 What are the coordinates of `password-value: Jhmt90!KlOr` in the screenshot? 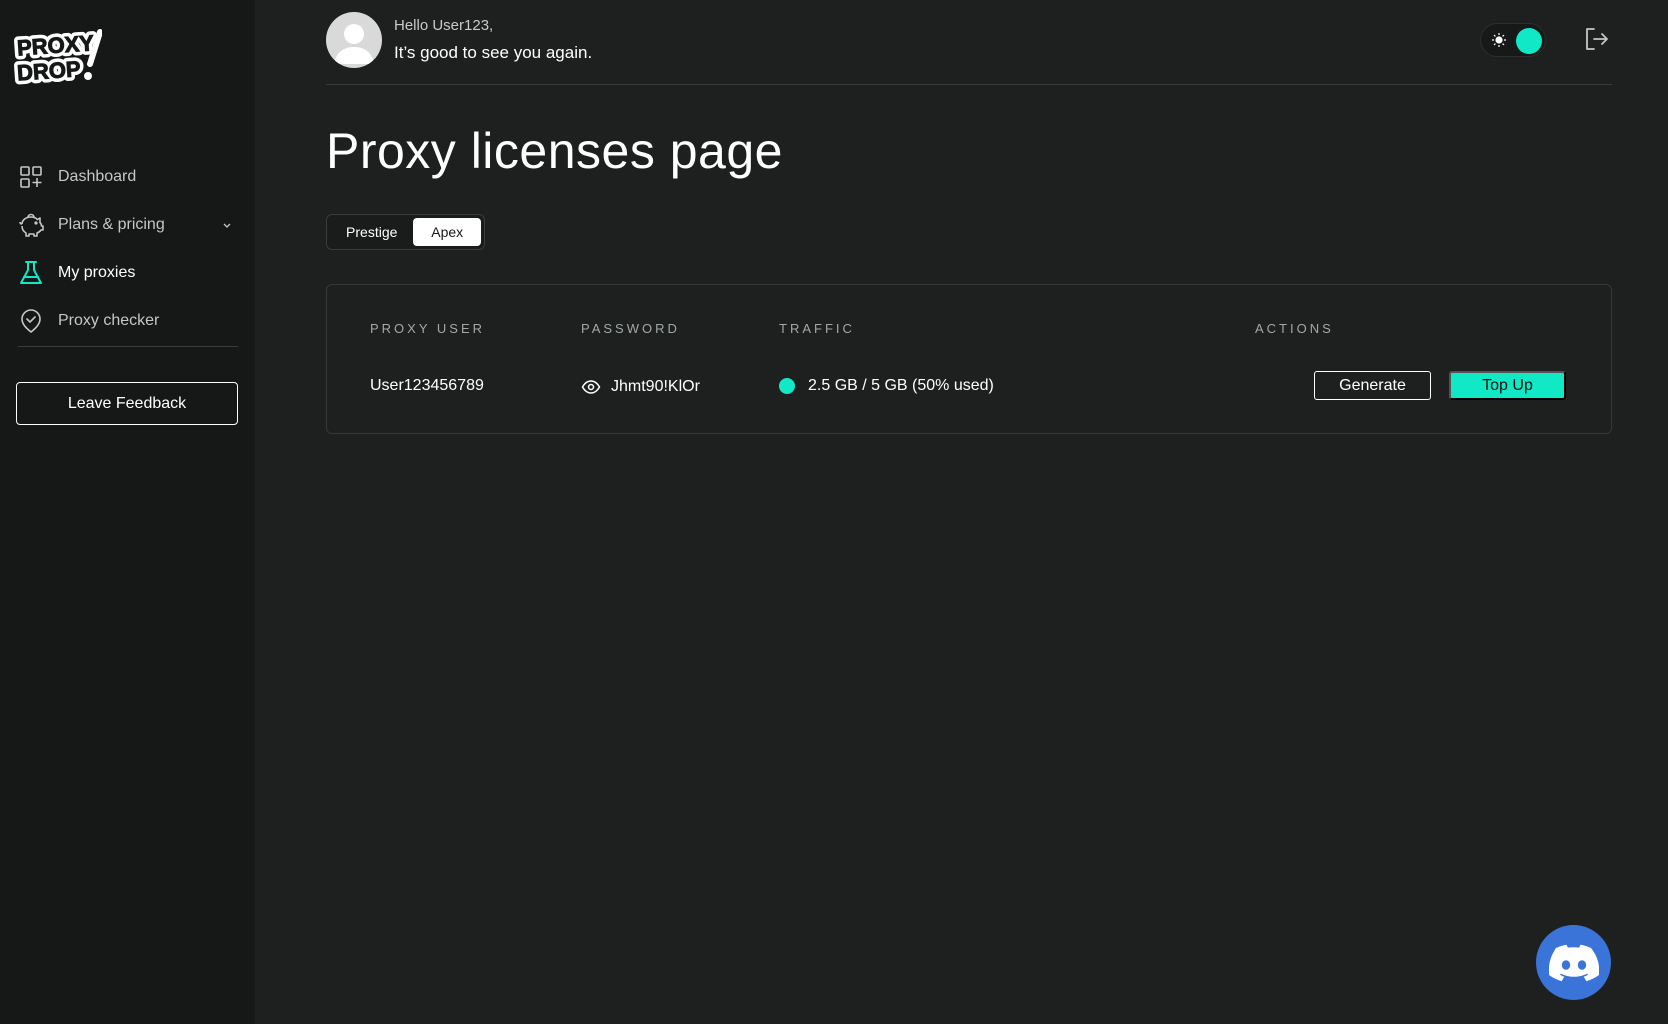 It's located at (655, 386).